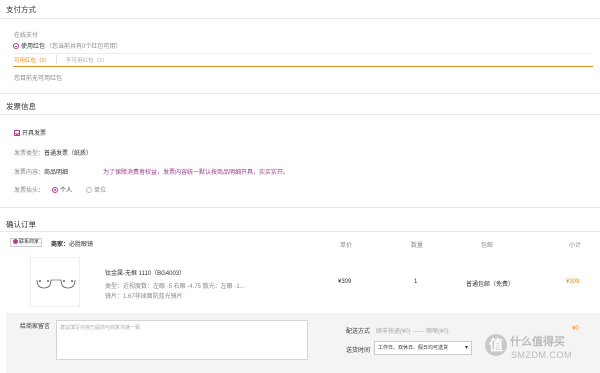 Image resolution: width=600 pixels, height=373 pixels. I want to click on shop-name: 必胜眼镜, so click(81, 245).